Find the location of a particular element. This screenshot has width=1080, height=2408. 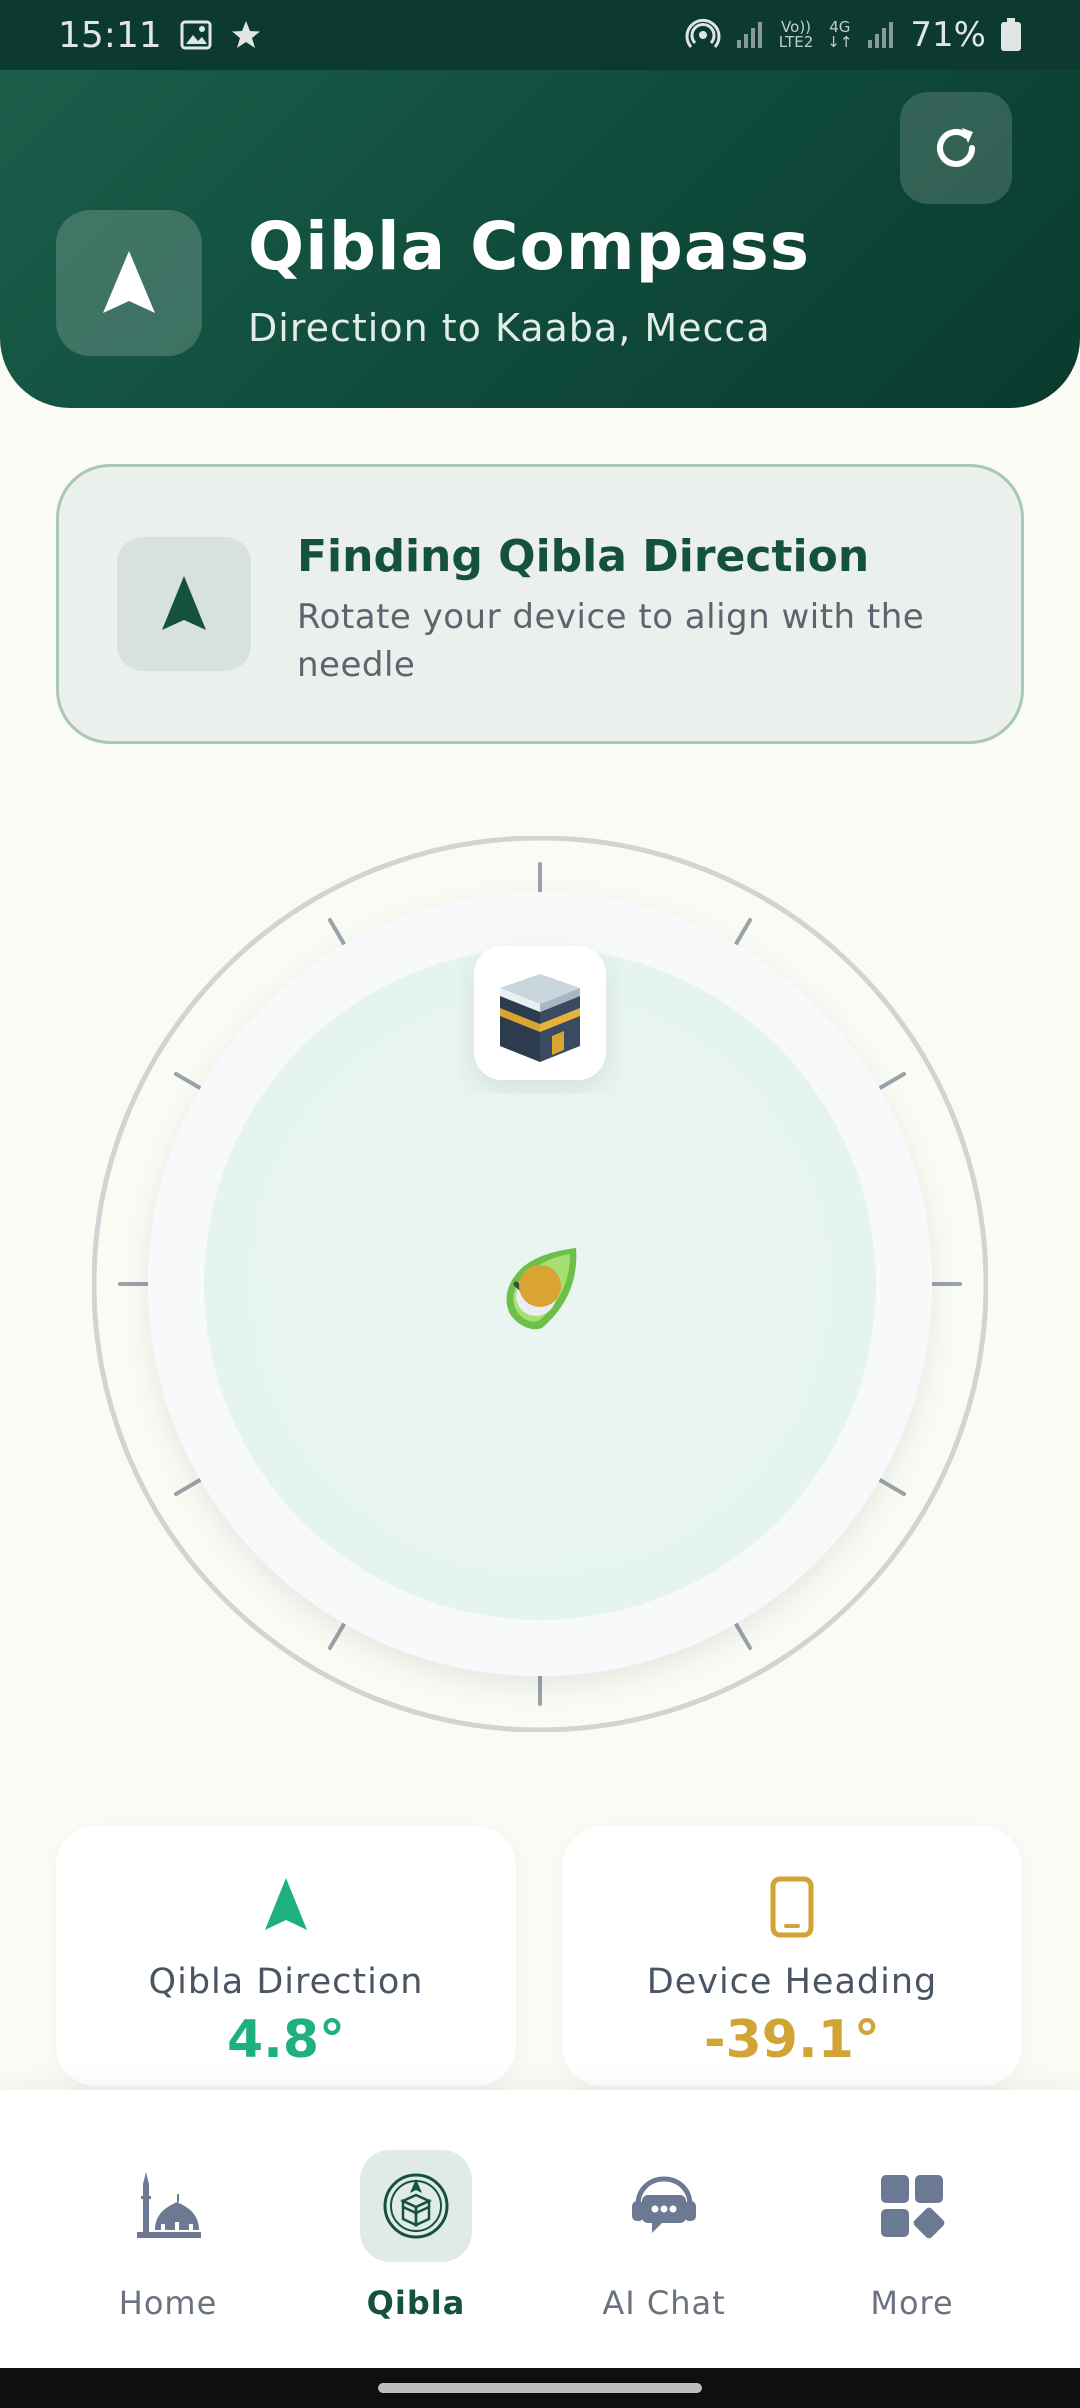

device-heading-card: Device Heading -39.1° is located at coordinates (792, 1956).